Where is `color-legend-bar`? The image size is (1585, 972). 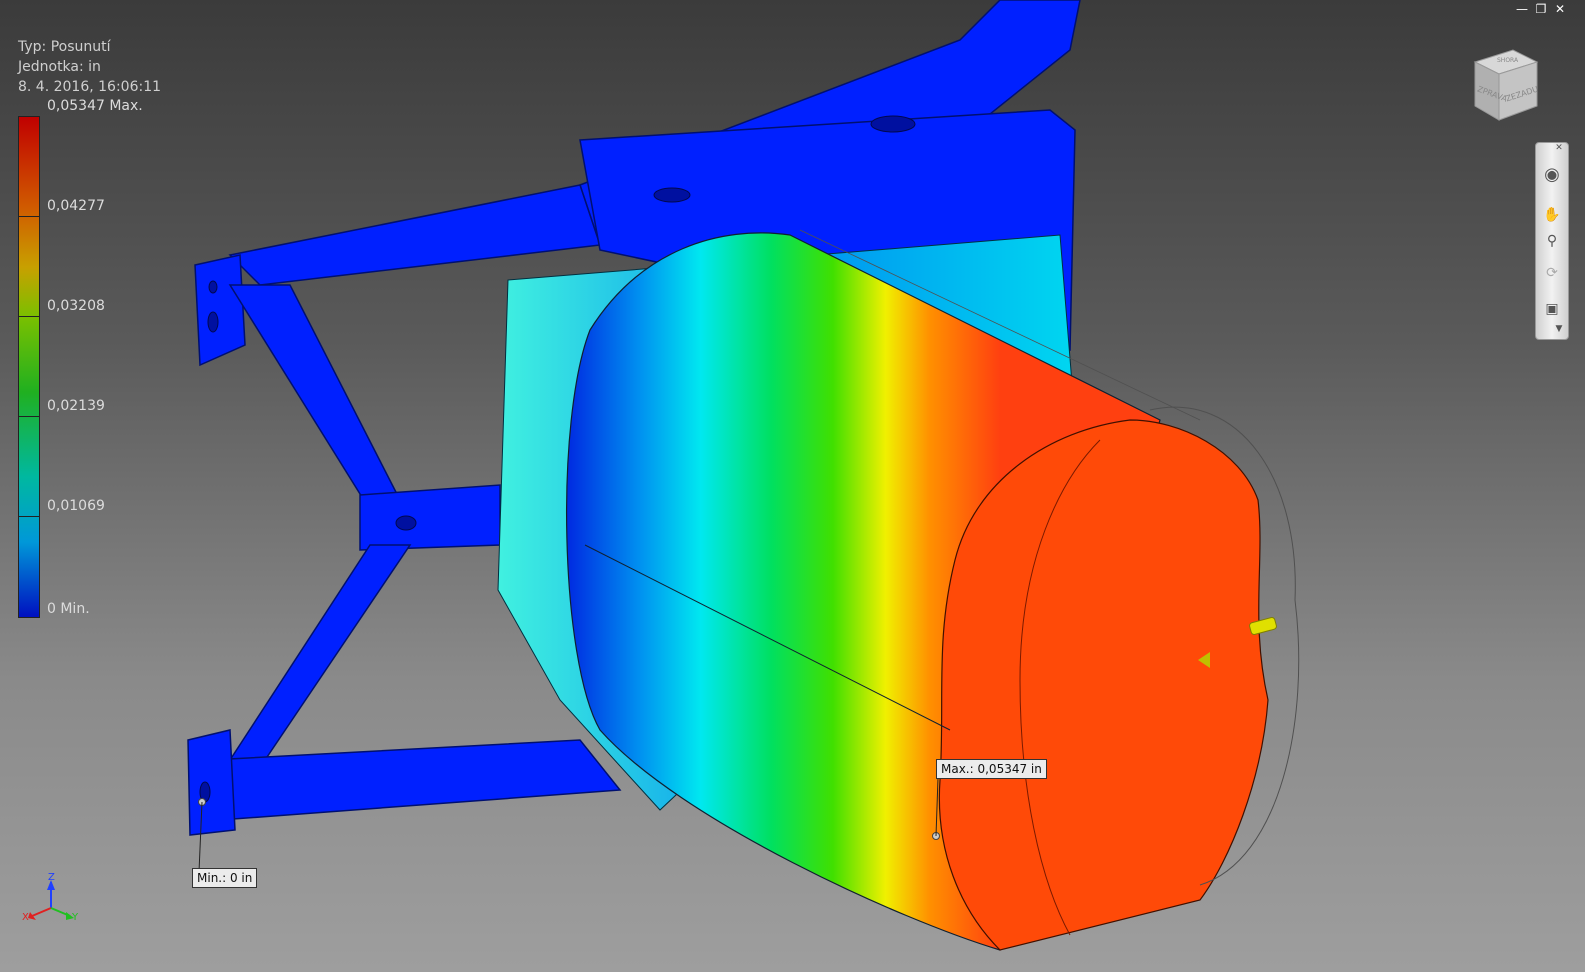
color-legend-bar is located at coordinates (29, 367).